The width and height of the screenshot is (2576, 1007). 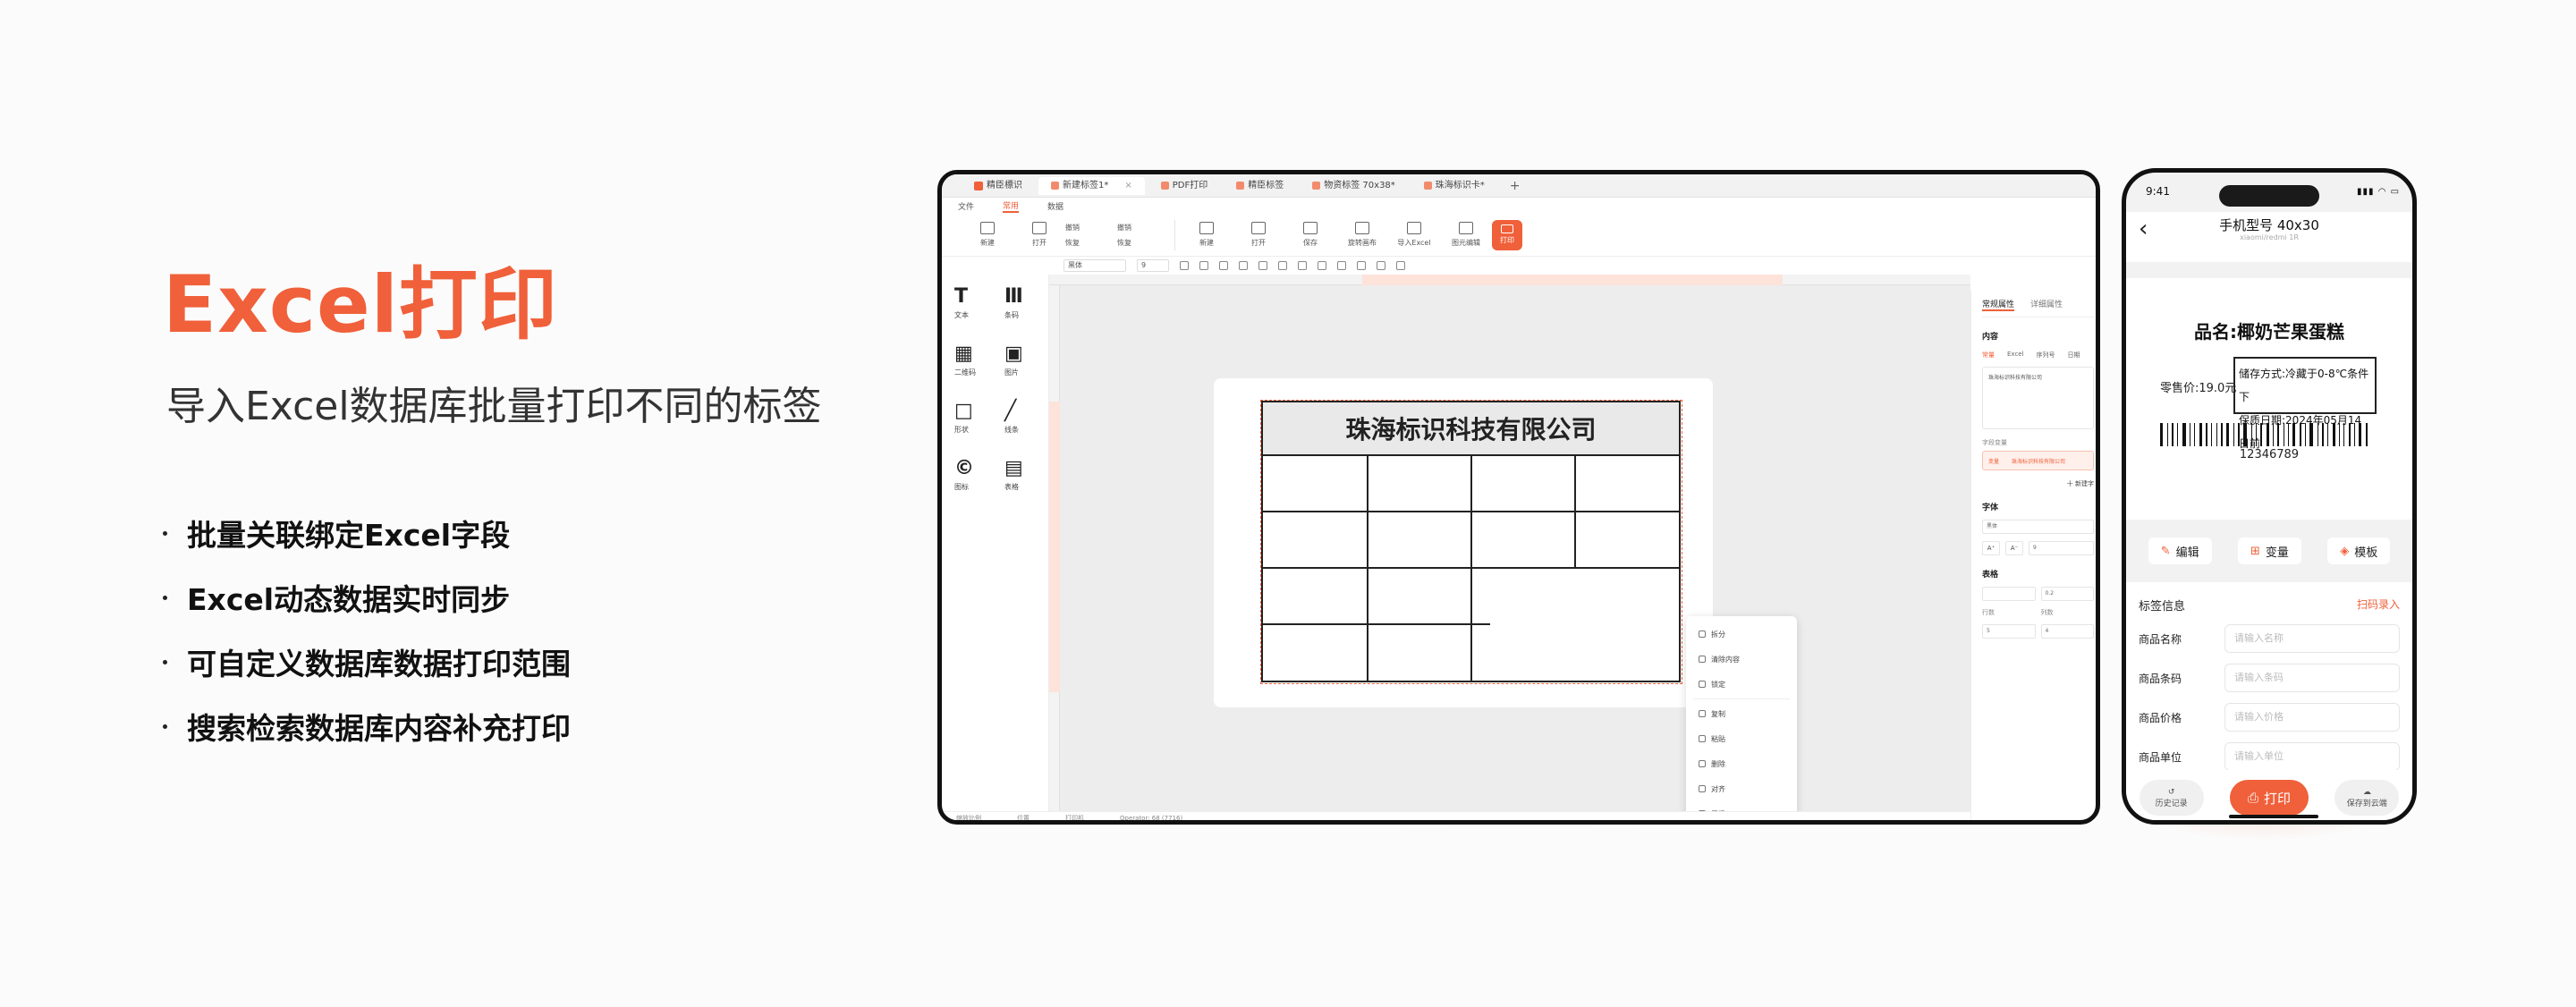 I want to click on undo-button: 撤销, so click(x=1091, y=228).